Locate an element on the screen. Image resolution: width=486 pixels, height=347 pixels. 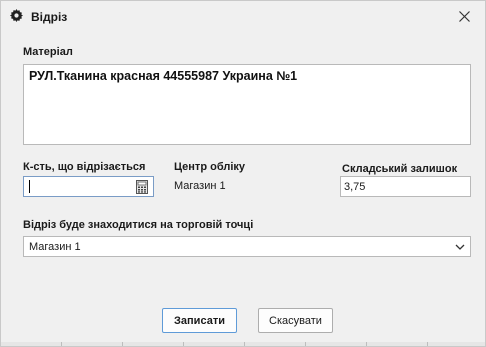
title-bar: Відріз is located at coordinates (243, 16).